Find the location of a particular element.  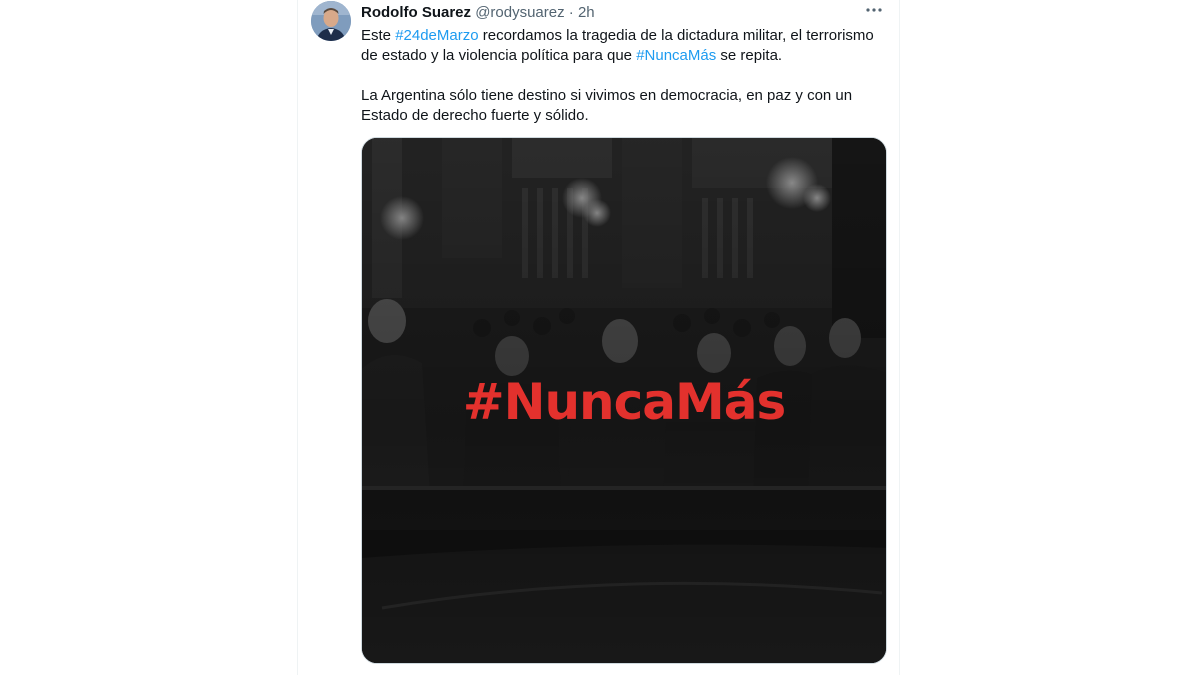

text-segment: Este is located at coordinates (378, 35).